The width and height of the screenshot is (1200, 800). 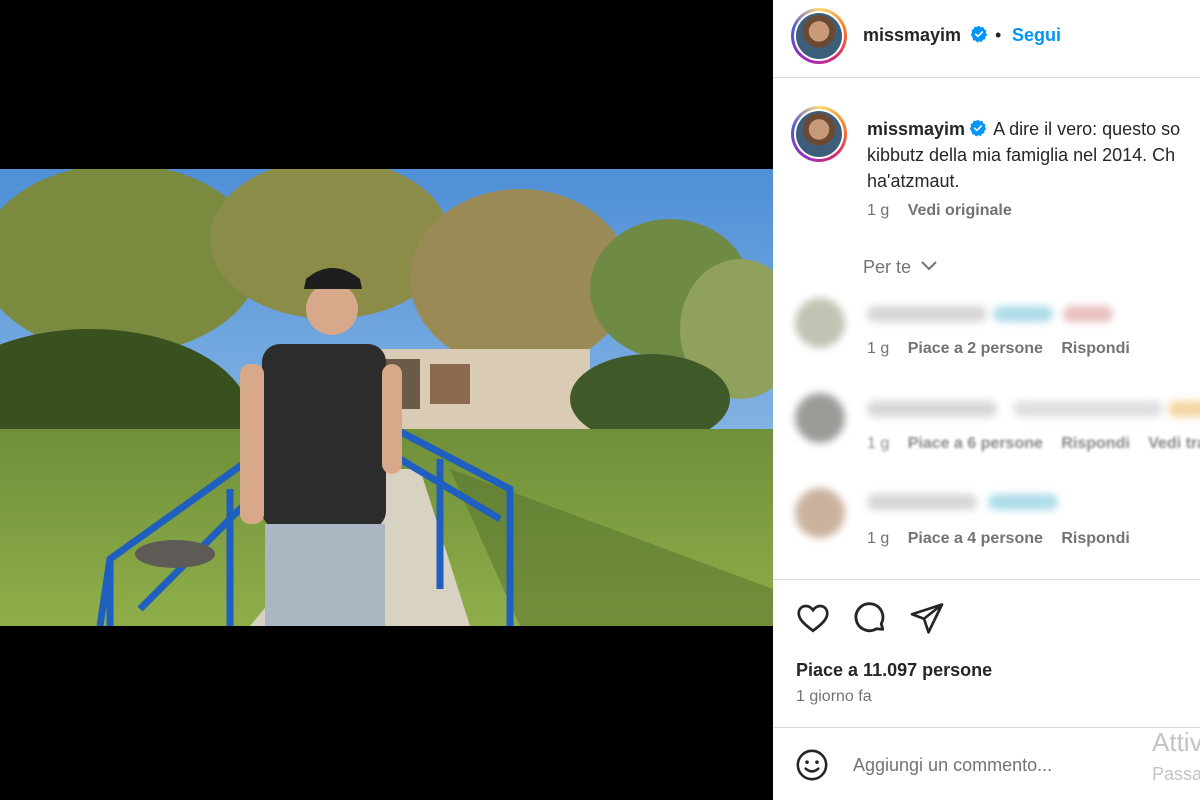 I want to click on comment-meta: 1 g Piace a 4 persone Rispondi, so click(x=998, y=539).